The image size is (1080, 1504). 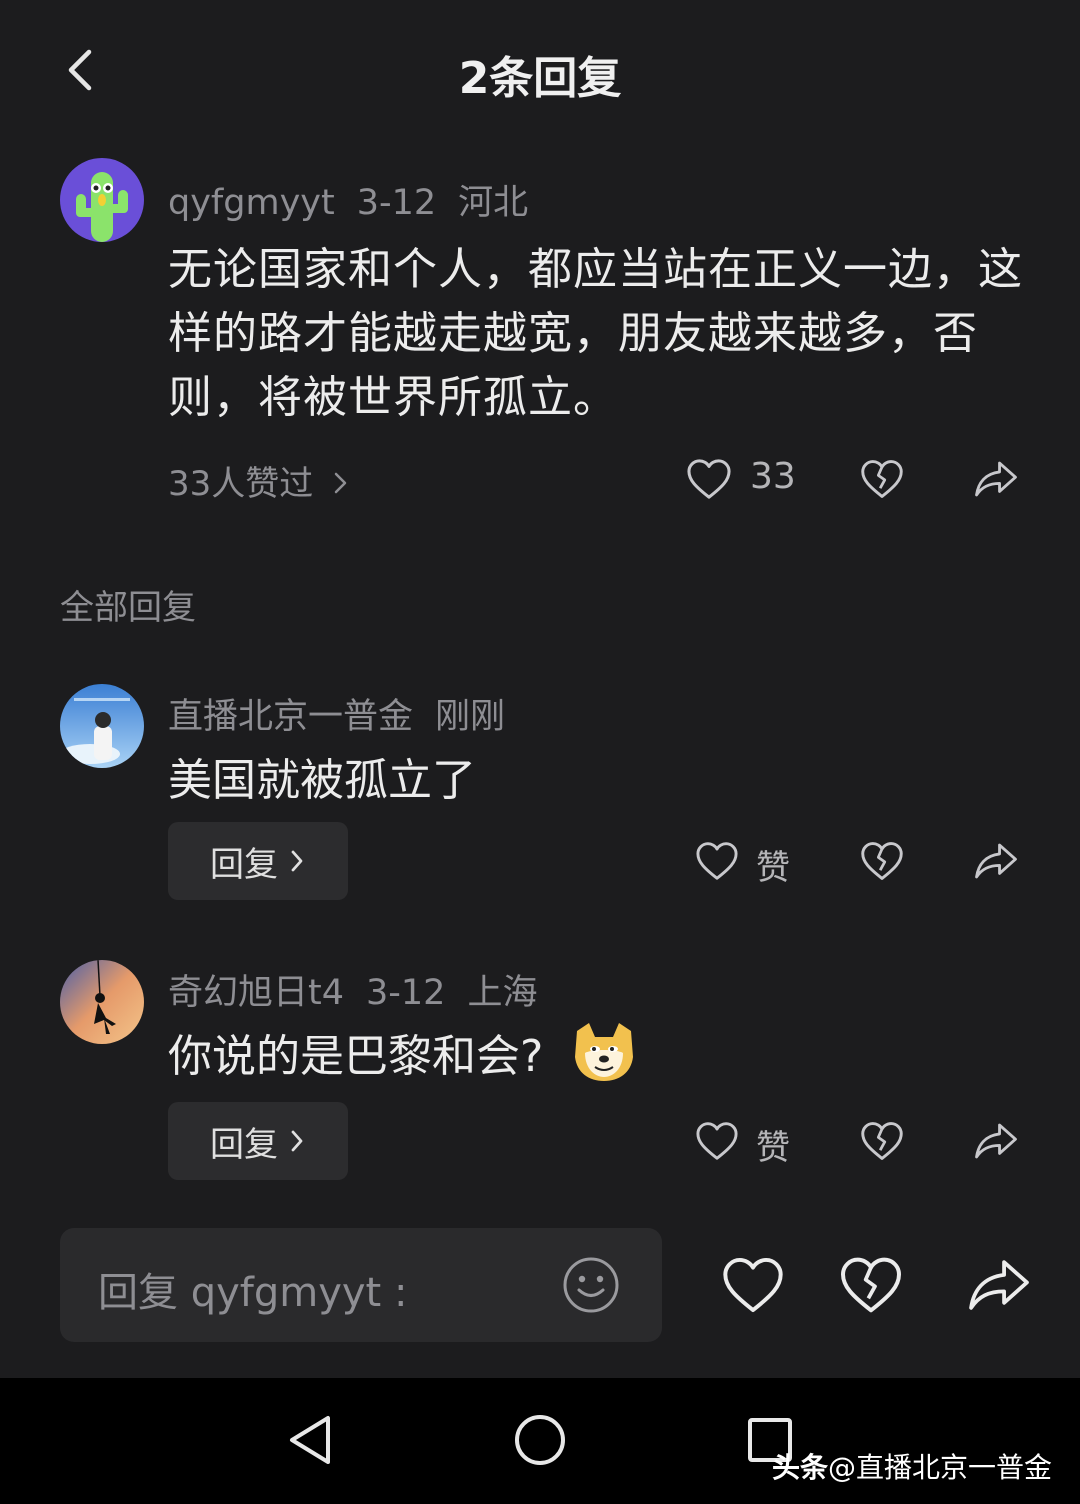 I want to click on comment-date: 3-12, so click(x=396, y=203).